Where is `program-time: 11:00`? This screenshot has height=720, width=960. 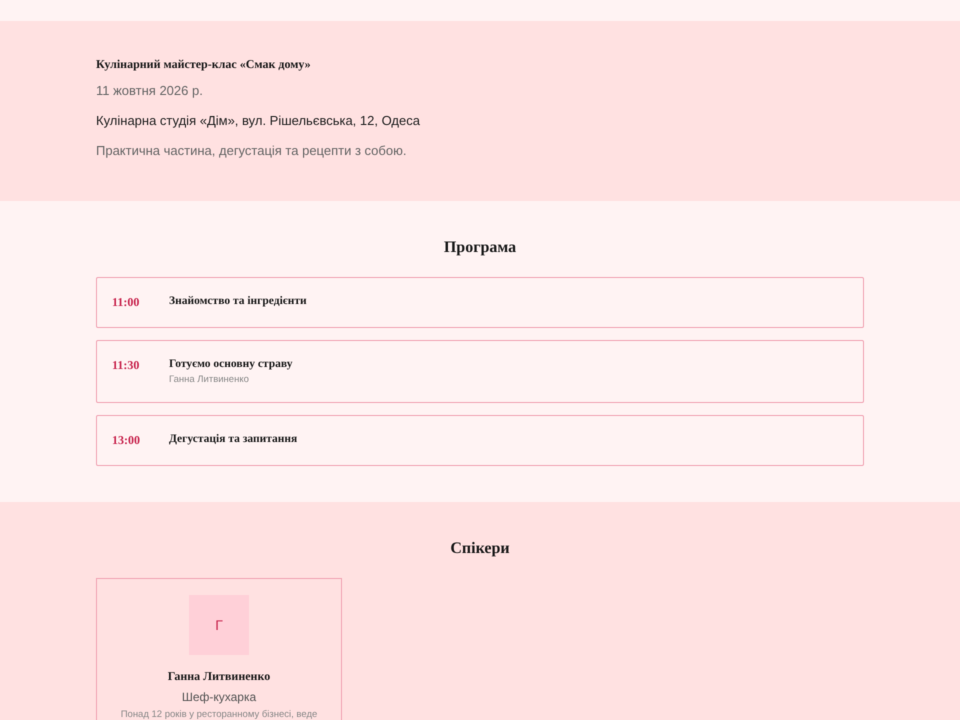
program-time: 11:00 is located at coordinates (126, 302).